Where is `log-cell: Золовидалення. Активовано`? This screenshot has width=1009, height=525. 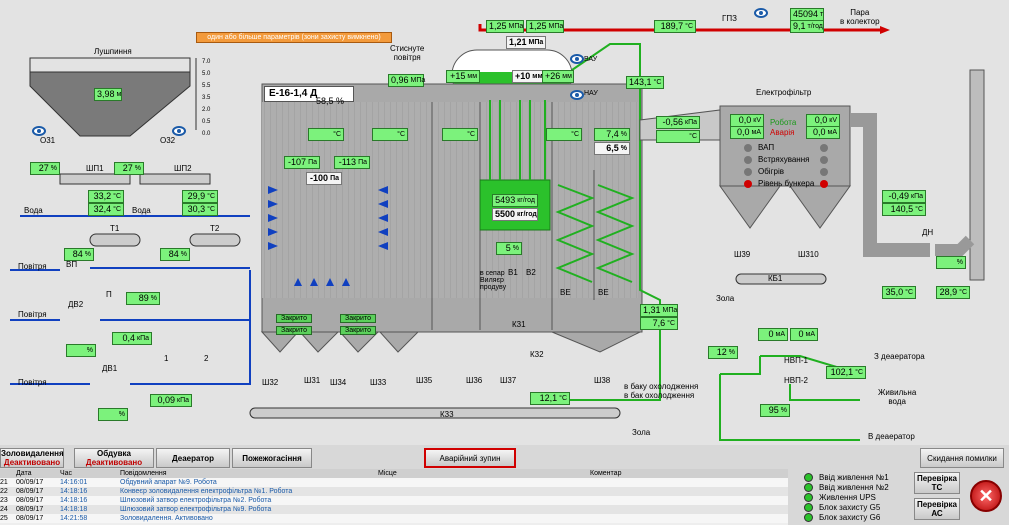 log-cell: Золовидалення. Активовано is located at coordinates (166, 518).